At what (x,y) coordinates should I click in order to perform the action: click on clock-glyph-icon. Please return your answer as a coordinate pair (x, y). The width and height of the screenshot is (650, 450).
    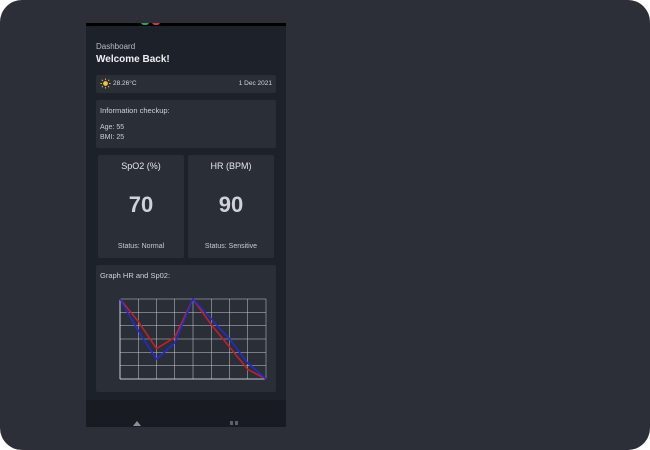
    Looking at the image, I should click on (248, 24).